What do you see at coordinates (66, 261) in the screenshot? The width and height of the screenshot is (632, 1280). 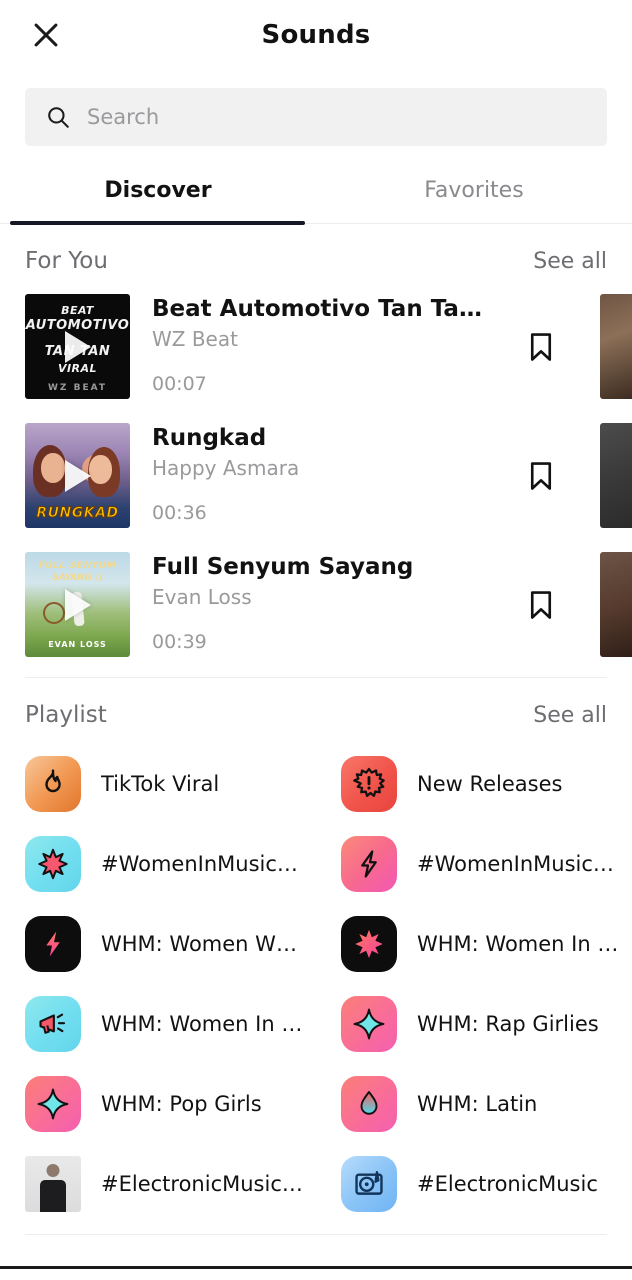 I see `for-you-title: For You` at bounding box center [66, 261].